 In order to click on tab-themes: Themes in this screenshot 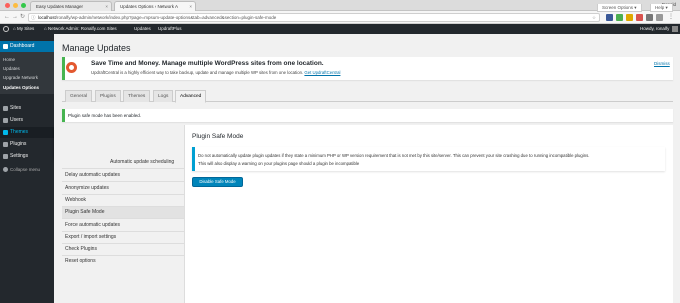, I will do `click(137, 96)`.